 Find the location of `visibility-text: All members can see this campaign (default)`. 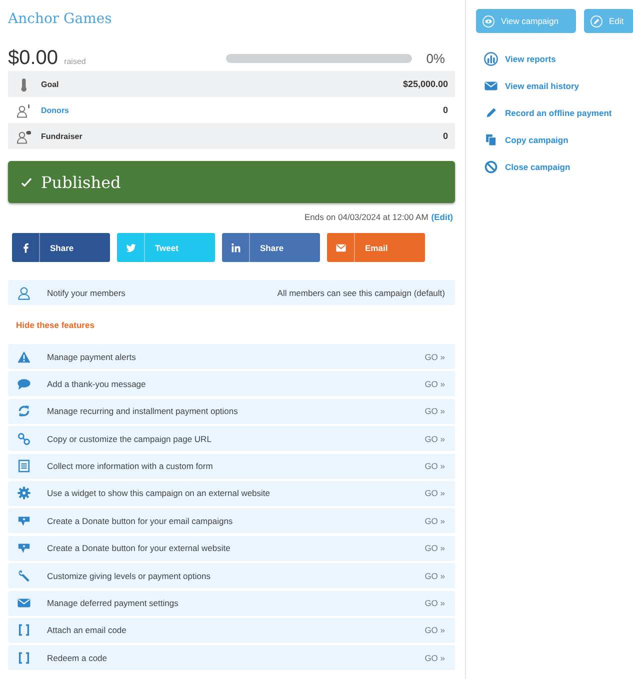

visibility-text: All members can see this campaign (default) is located at coordinates (361, 293).